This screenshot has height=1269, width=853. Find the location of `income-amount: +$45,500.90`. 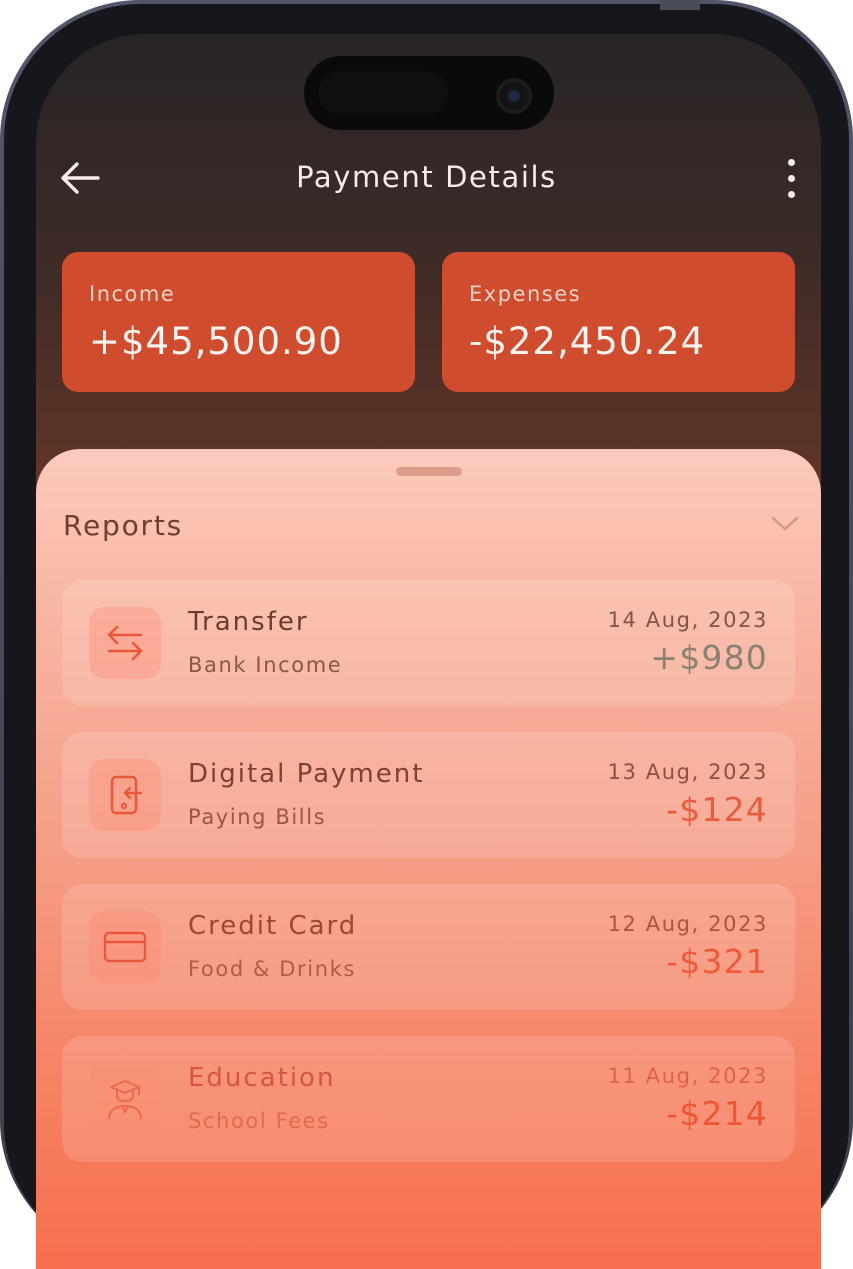

income-amount: +$45,500.90 is located at coordinates (216, 341).